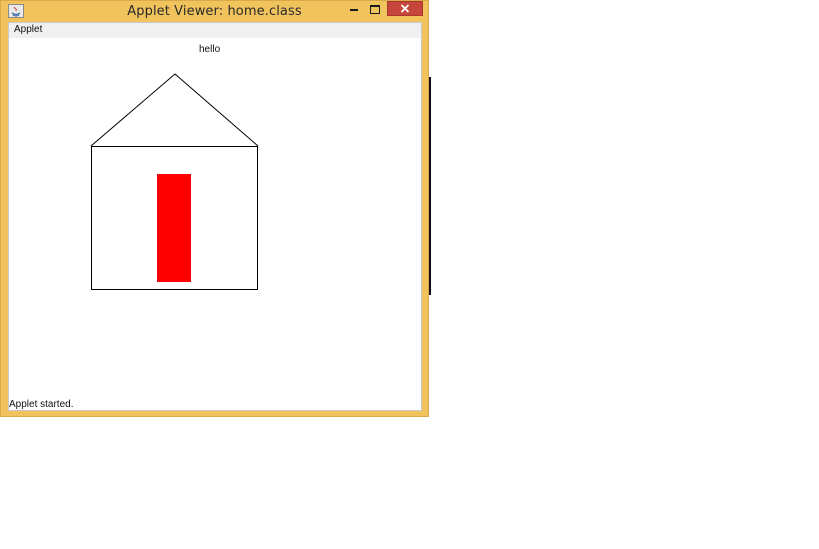 This screenshot has width=819, height=549. What do you see at coordinates (41, 404) in the screenshot?
I see `status-bar-text: Applet started.` at bounding box center [41, 404].